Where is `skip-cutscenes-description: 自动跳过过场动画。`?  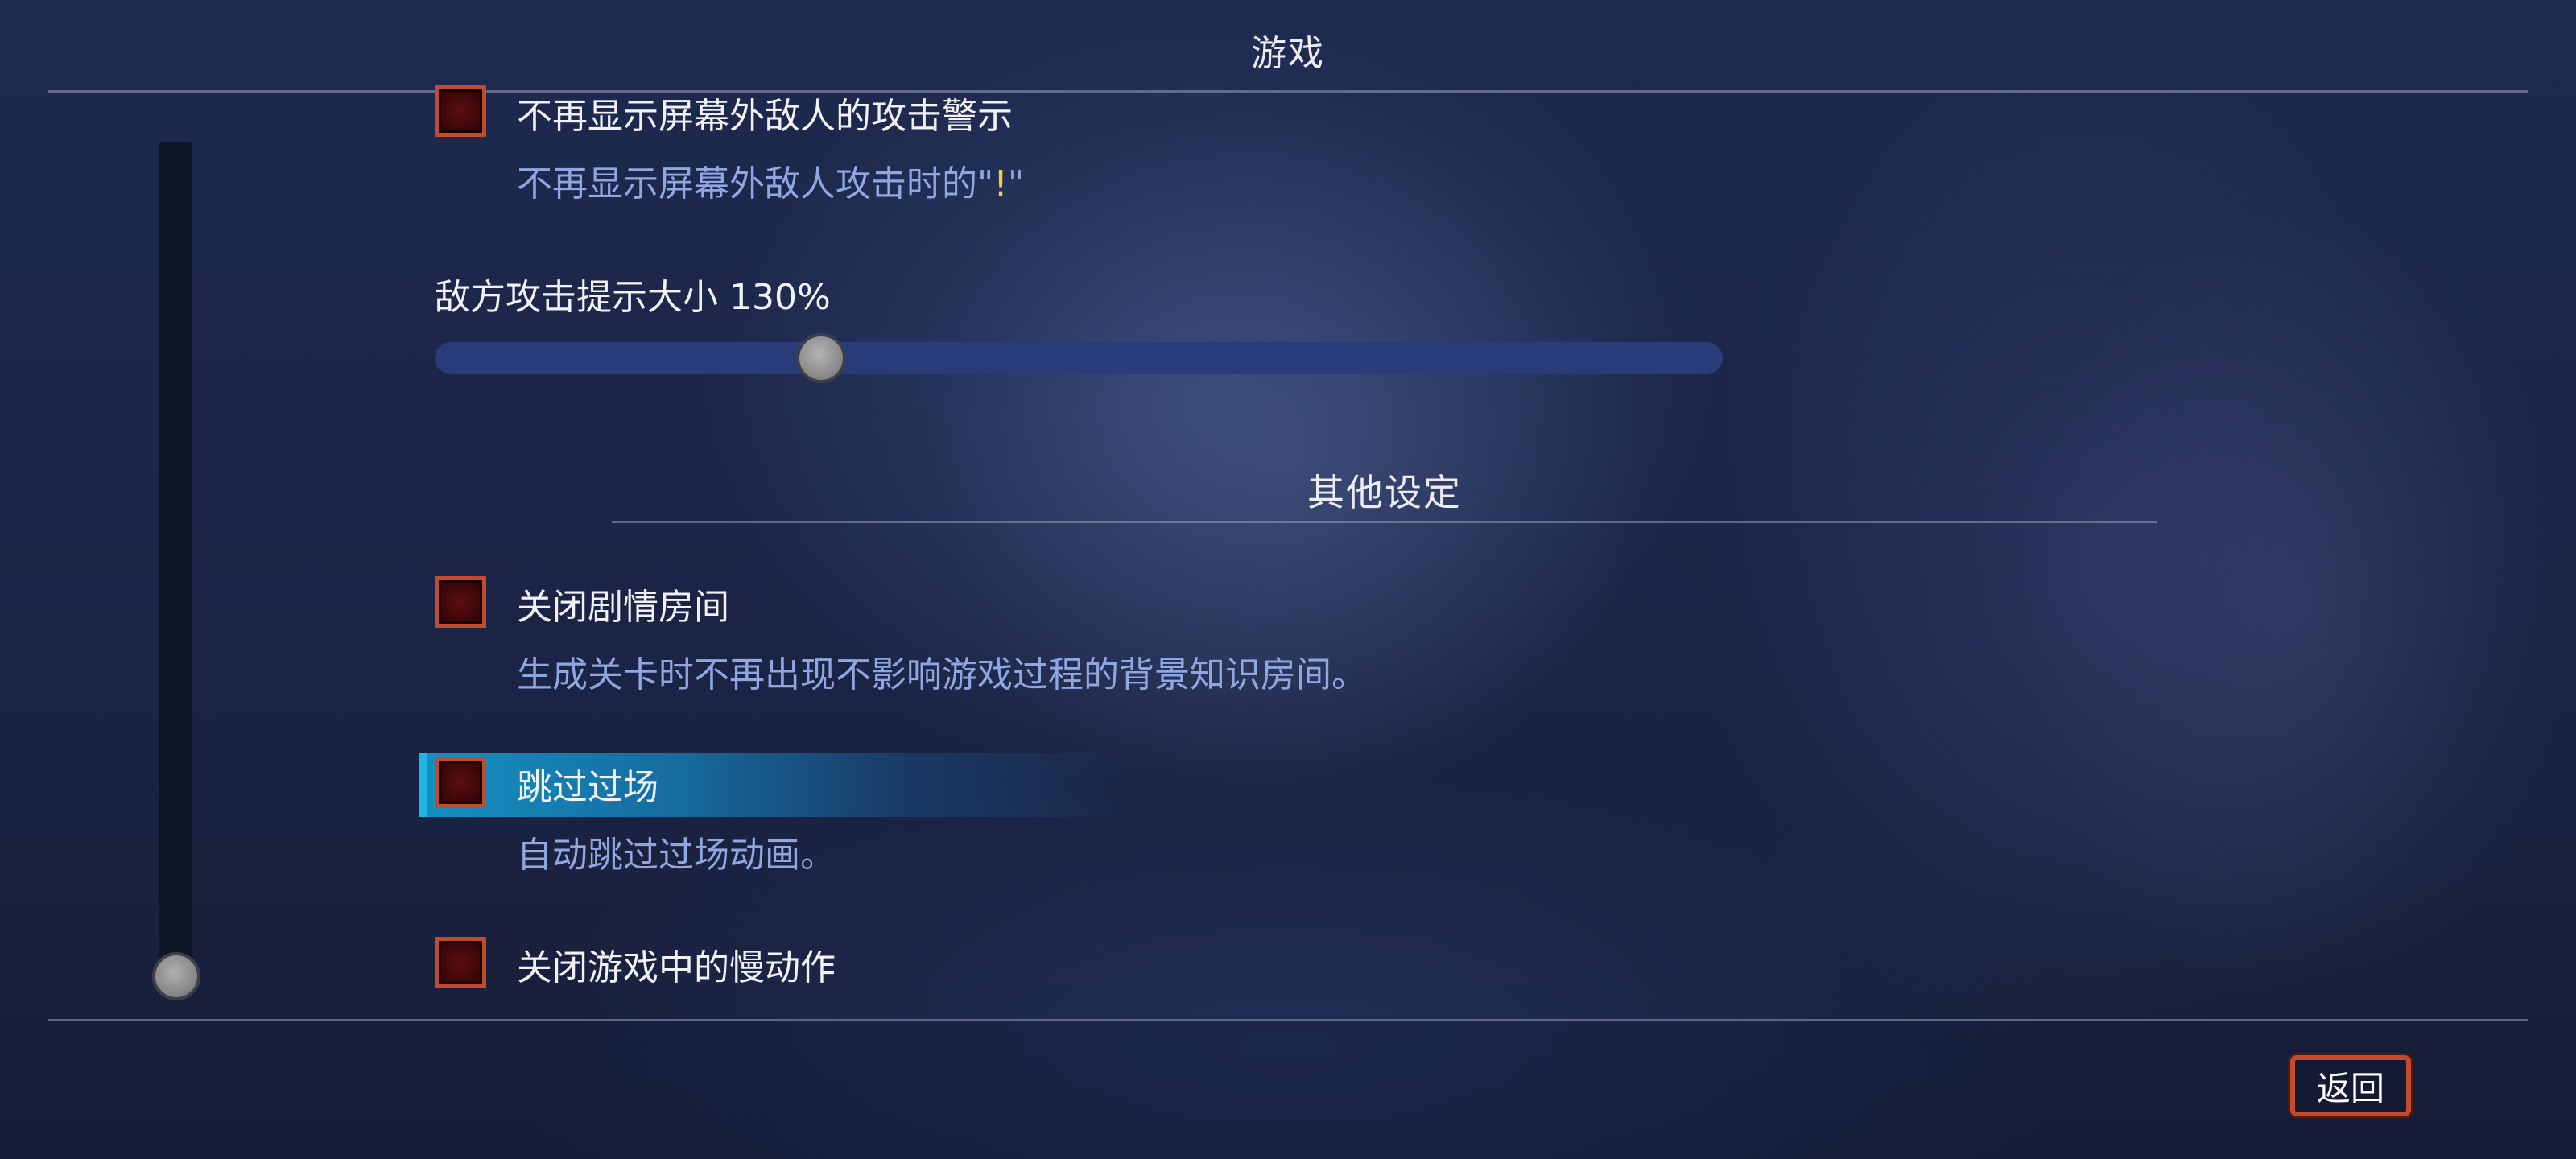
skip-cutscenes-description: 自动跳过过场动画。 is located at coordinates (676, 855).